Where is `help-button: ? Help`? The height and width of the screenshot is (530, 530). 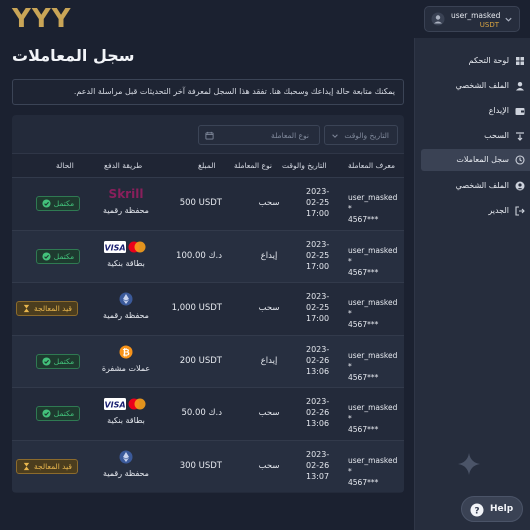
help-button: ? Help is located at coordinates (492, 509).